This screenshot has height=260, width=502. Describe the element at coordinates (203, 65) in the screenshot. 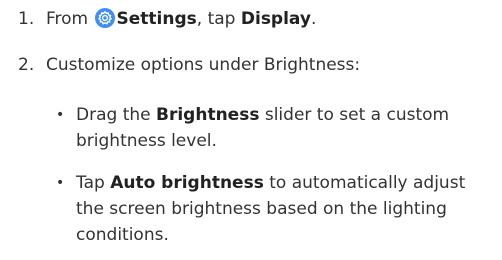

I see `step-2-text: Customize options under Brightness:` at that location.